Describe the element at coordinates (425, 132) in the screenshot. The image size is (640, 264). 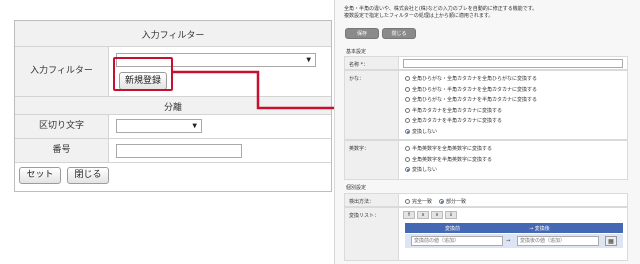
I see `kana-option-label: 変換しない` at that location.